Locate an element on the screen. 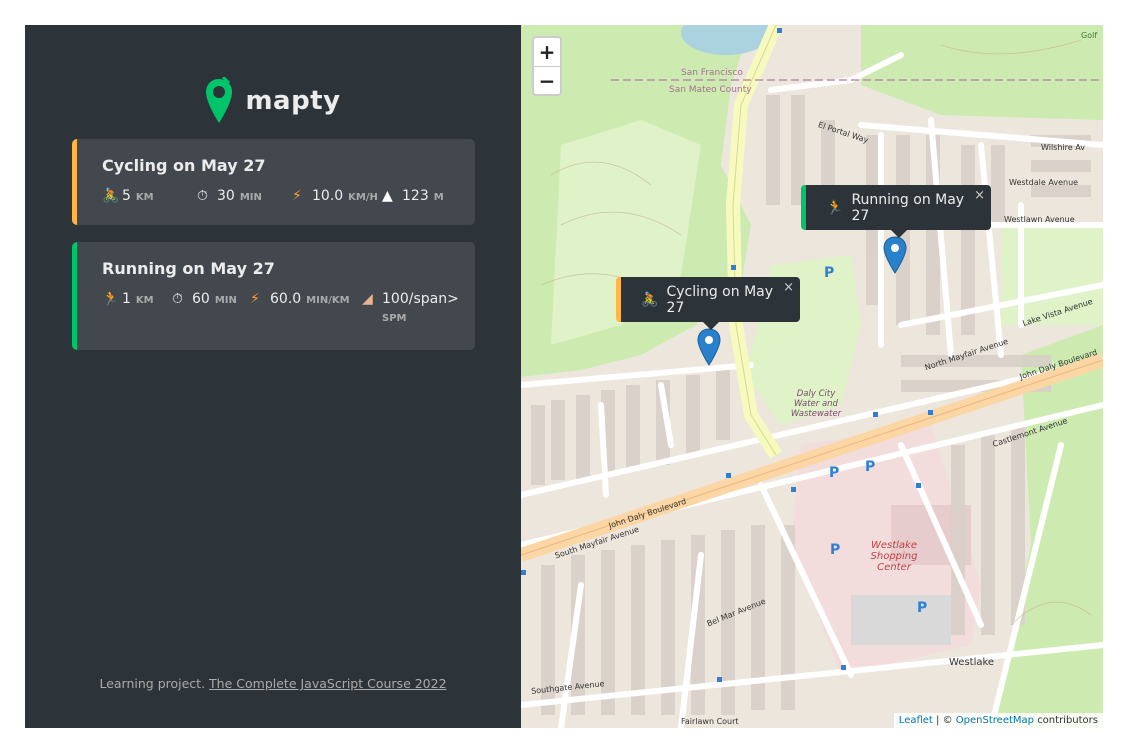  workout-elevation: ▲ 123 m is located at coordinates (413, 196).